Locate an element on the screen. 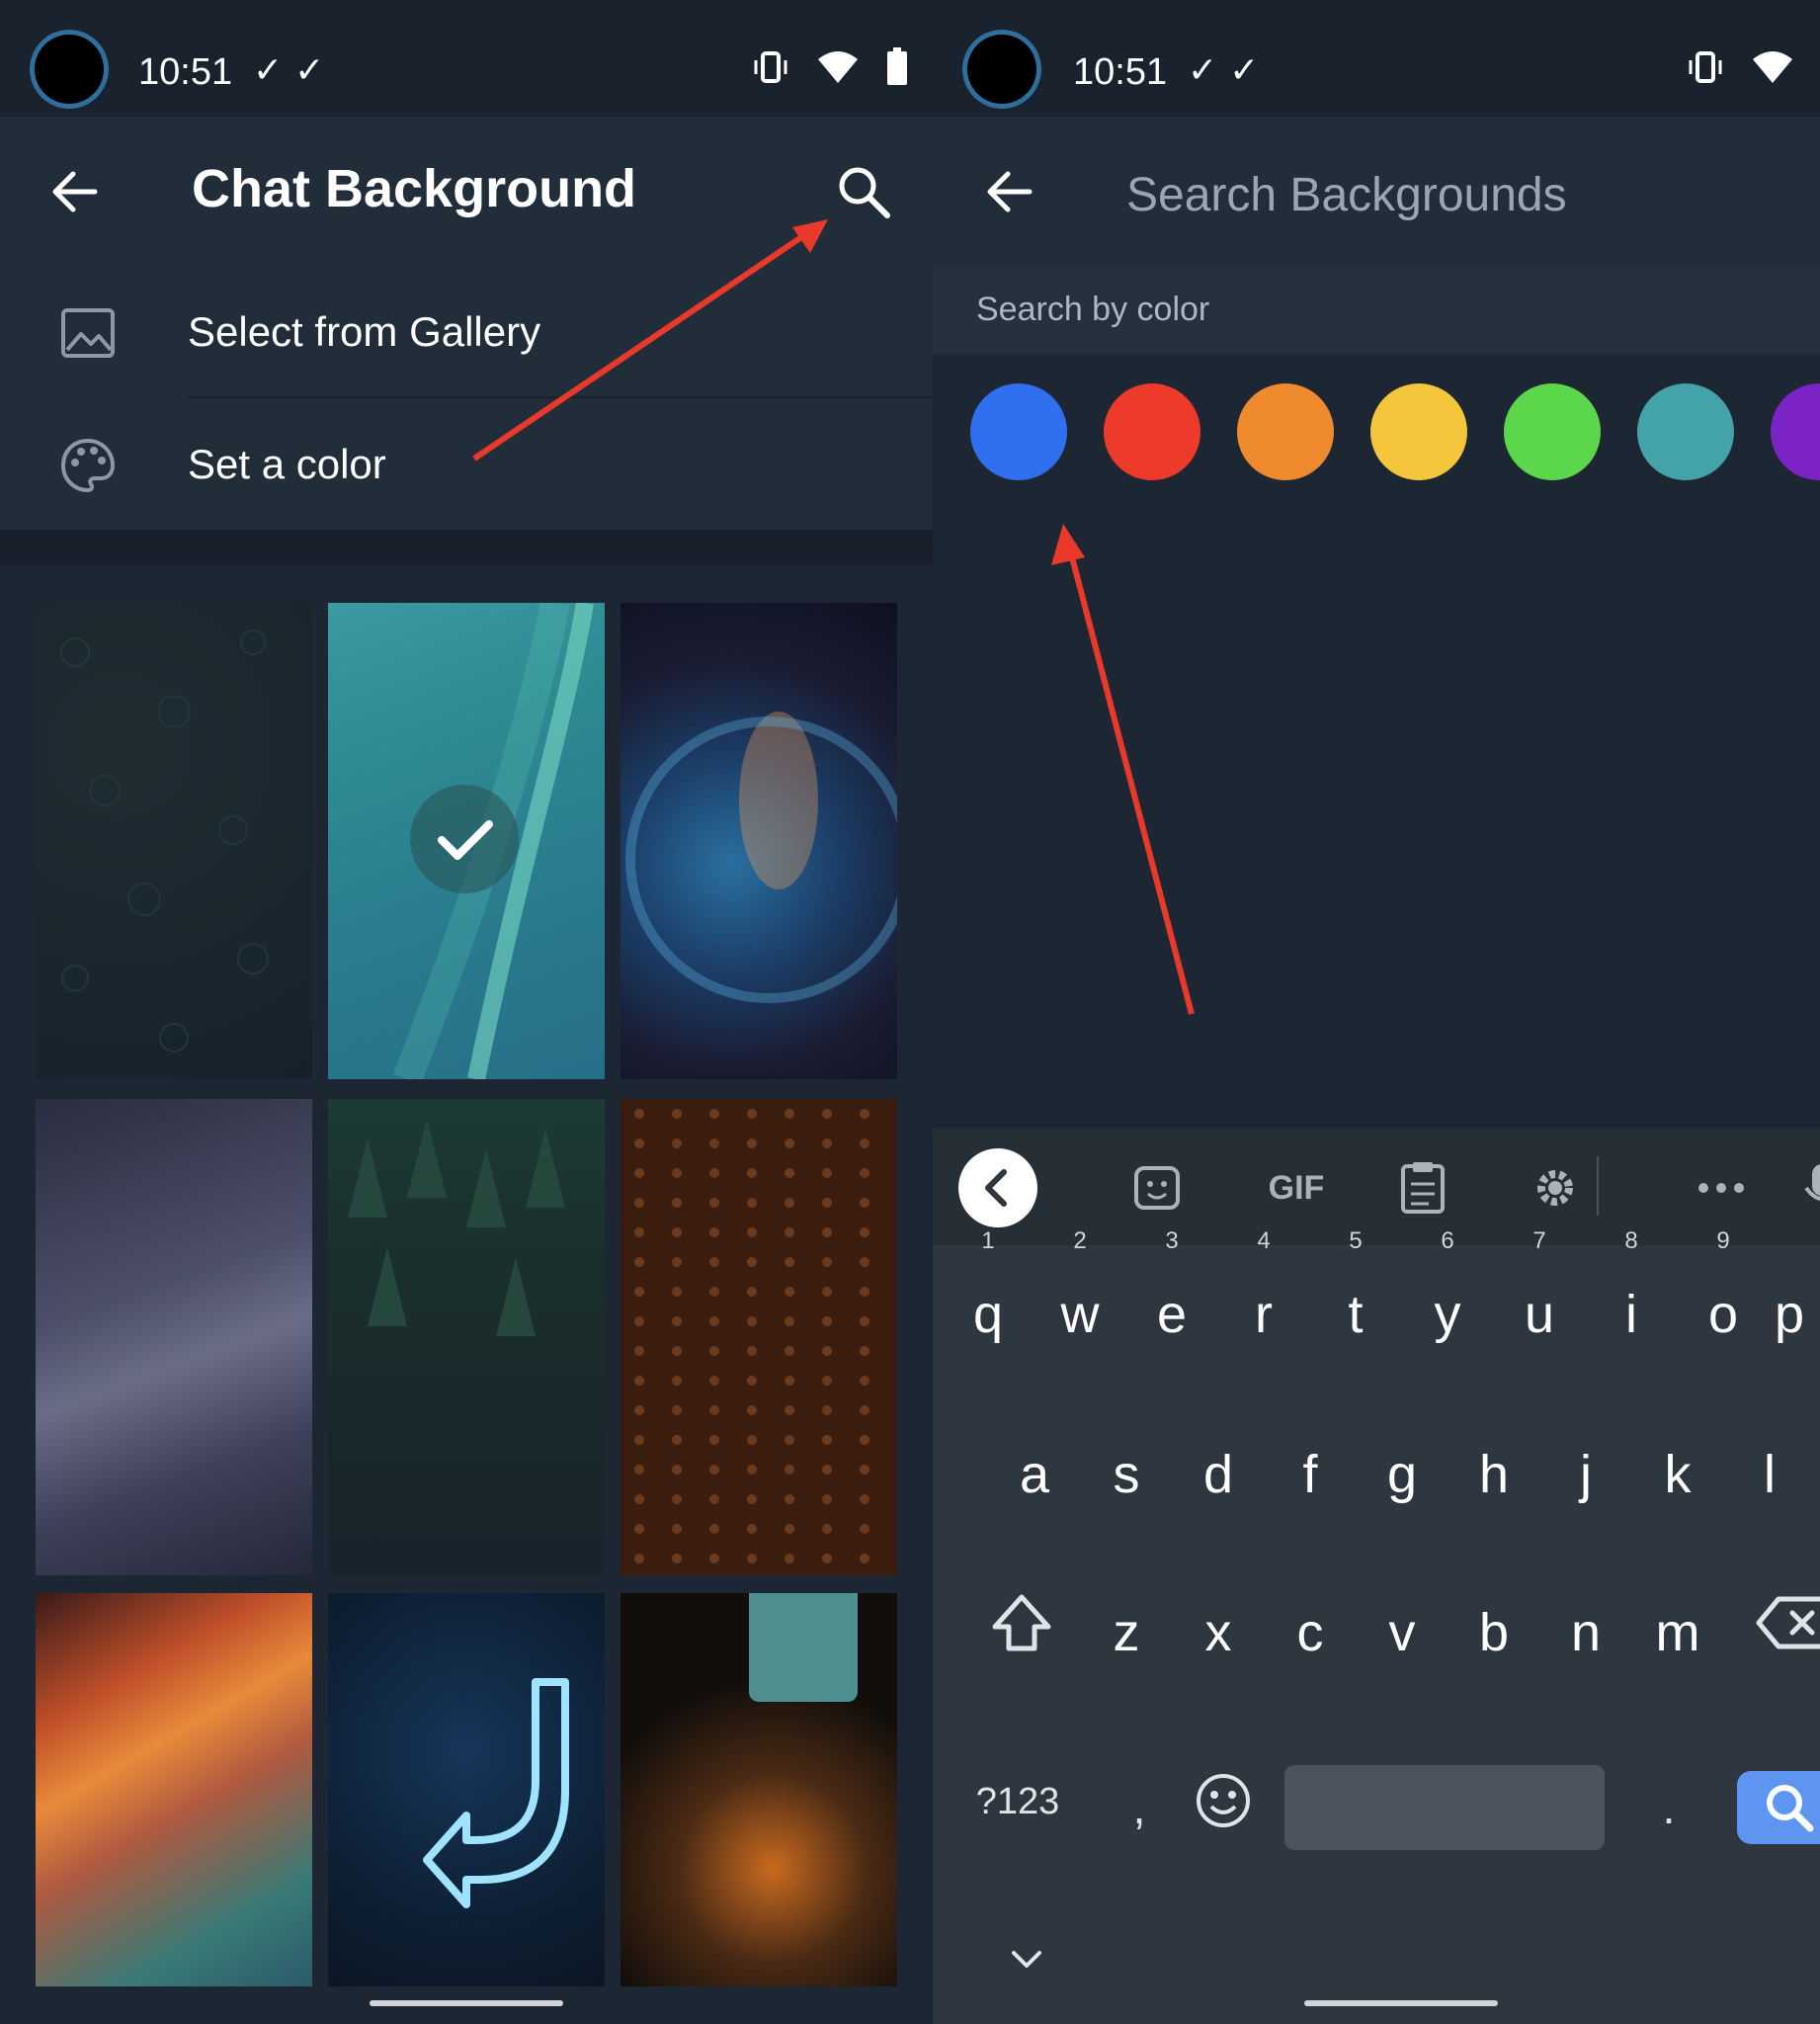  clipboard-icon is located at coordinates (1423, 1188).